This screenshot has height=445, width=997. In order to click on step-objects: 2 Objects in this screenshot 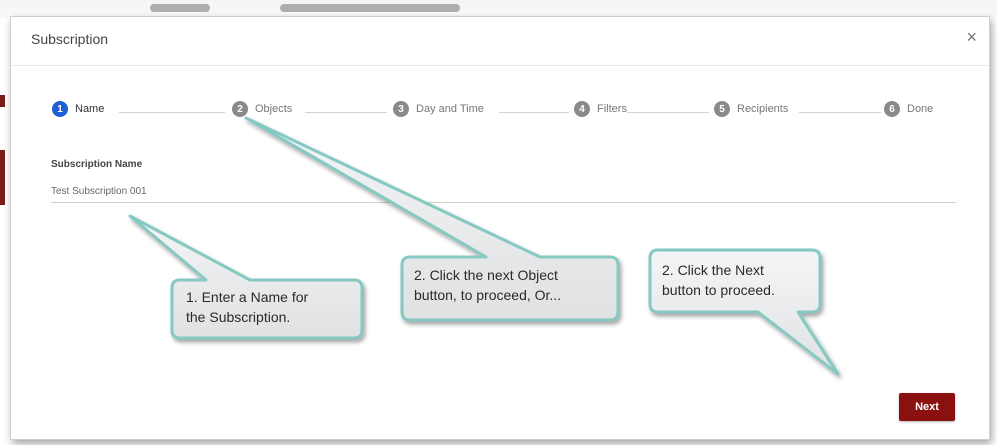, I will do `click(262, 109)`.